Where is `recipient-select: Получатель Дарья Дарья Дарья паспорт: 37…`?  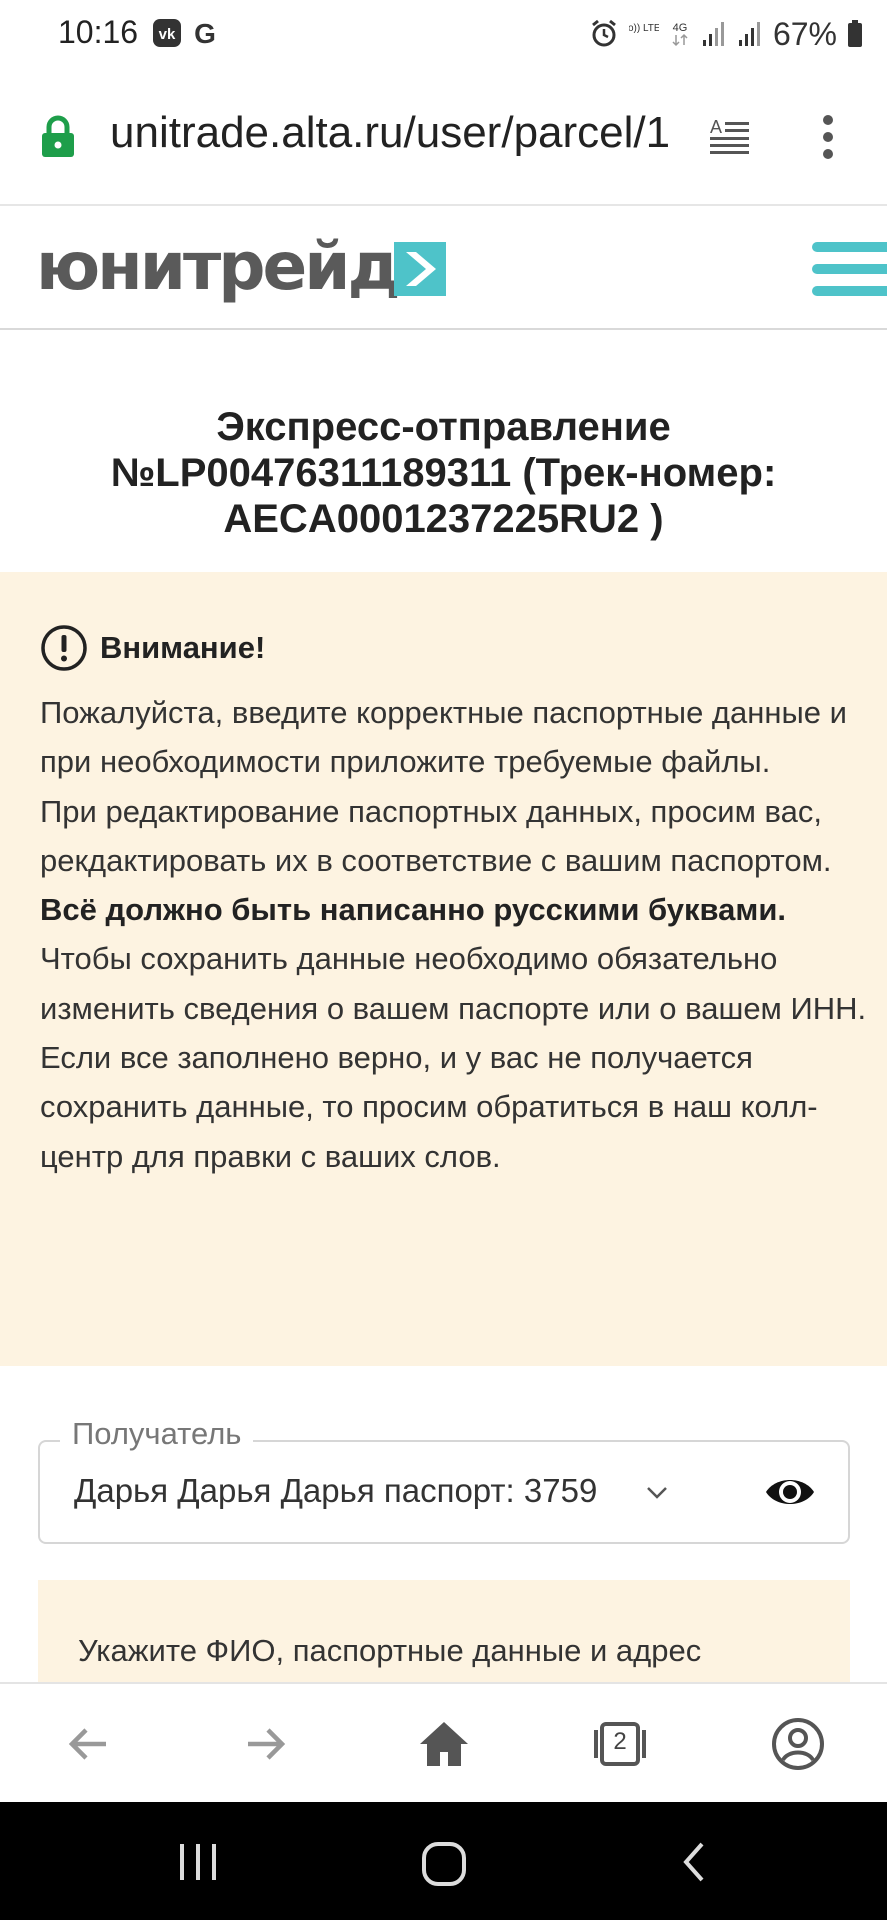 recipient-select: Получатель Дарья Дарья Дарья паспорт: 37… is located at coordinates (444, 1480).